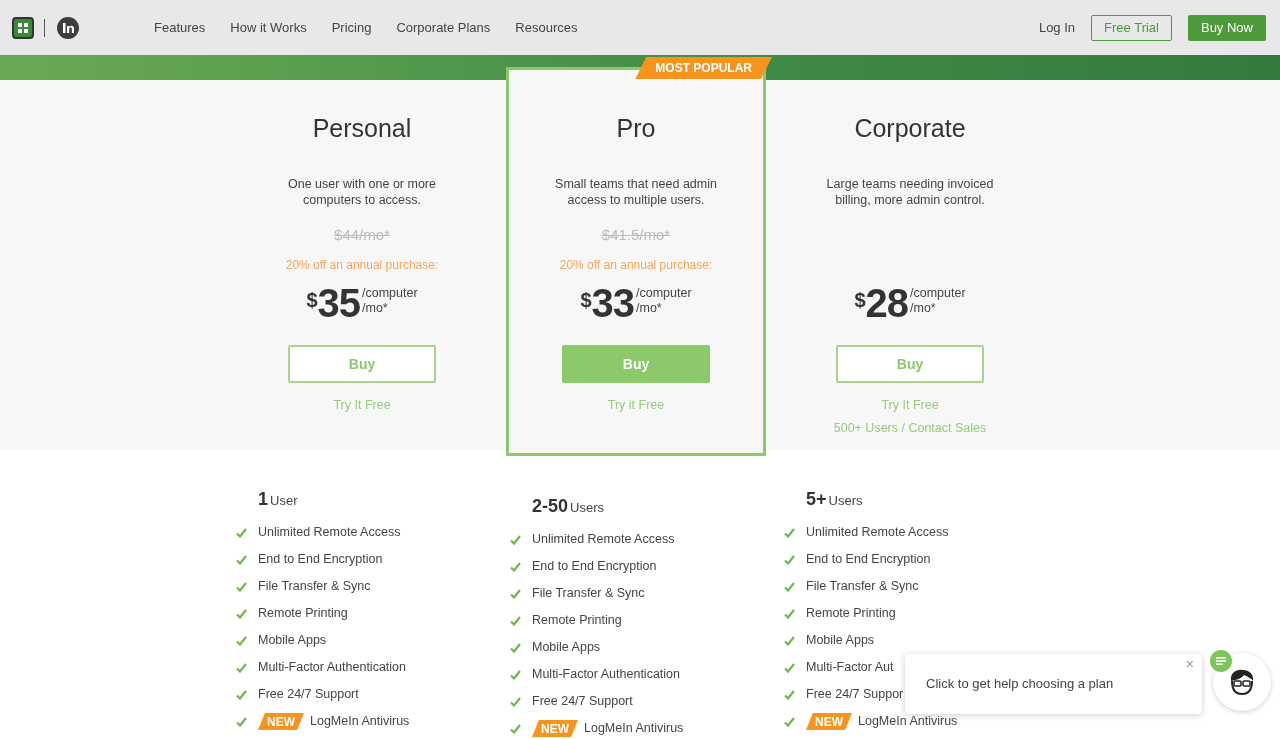  What do you see at coordinates (910, 192) in the screenshot?
I see `plan-description: Large teams needing invoiced billing, more admin control.` at bounding box center [910, 192].